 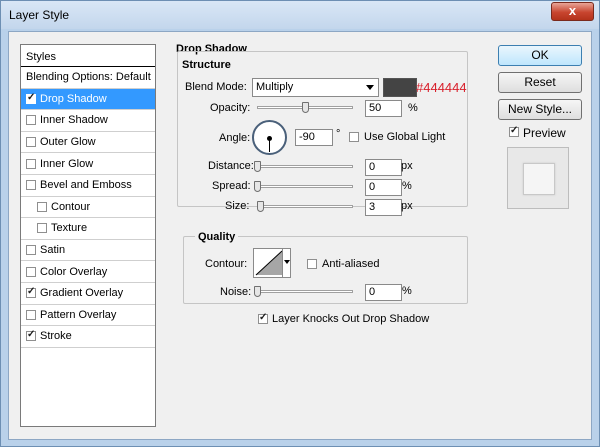 I want to click on spread-label: Spread:, so click(x=231, y=186).